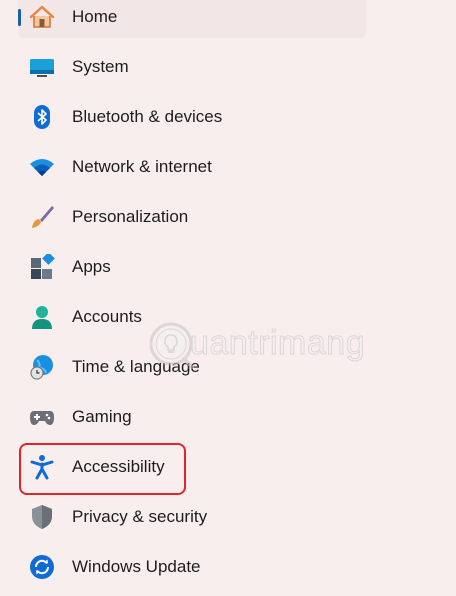 Image resolution: width=456 pixels, height=596 pixels. I want to click on nav-item-network: Network & internet, so click(192, 167).